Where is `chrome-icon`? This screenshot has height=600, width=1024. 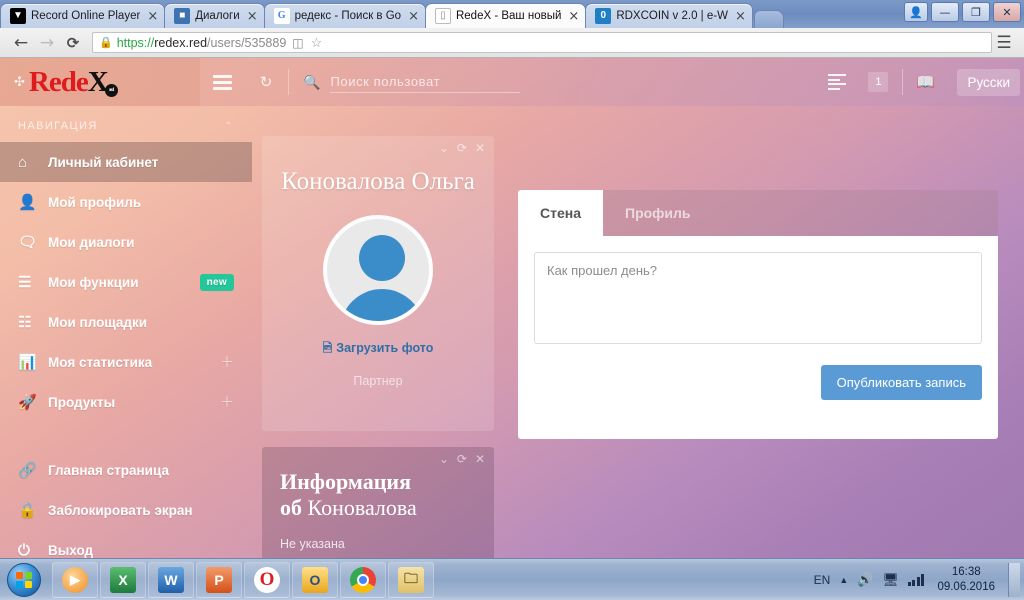 chrome-icon is located at coordinates (363, 579).